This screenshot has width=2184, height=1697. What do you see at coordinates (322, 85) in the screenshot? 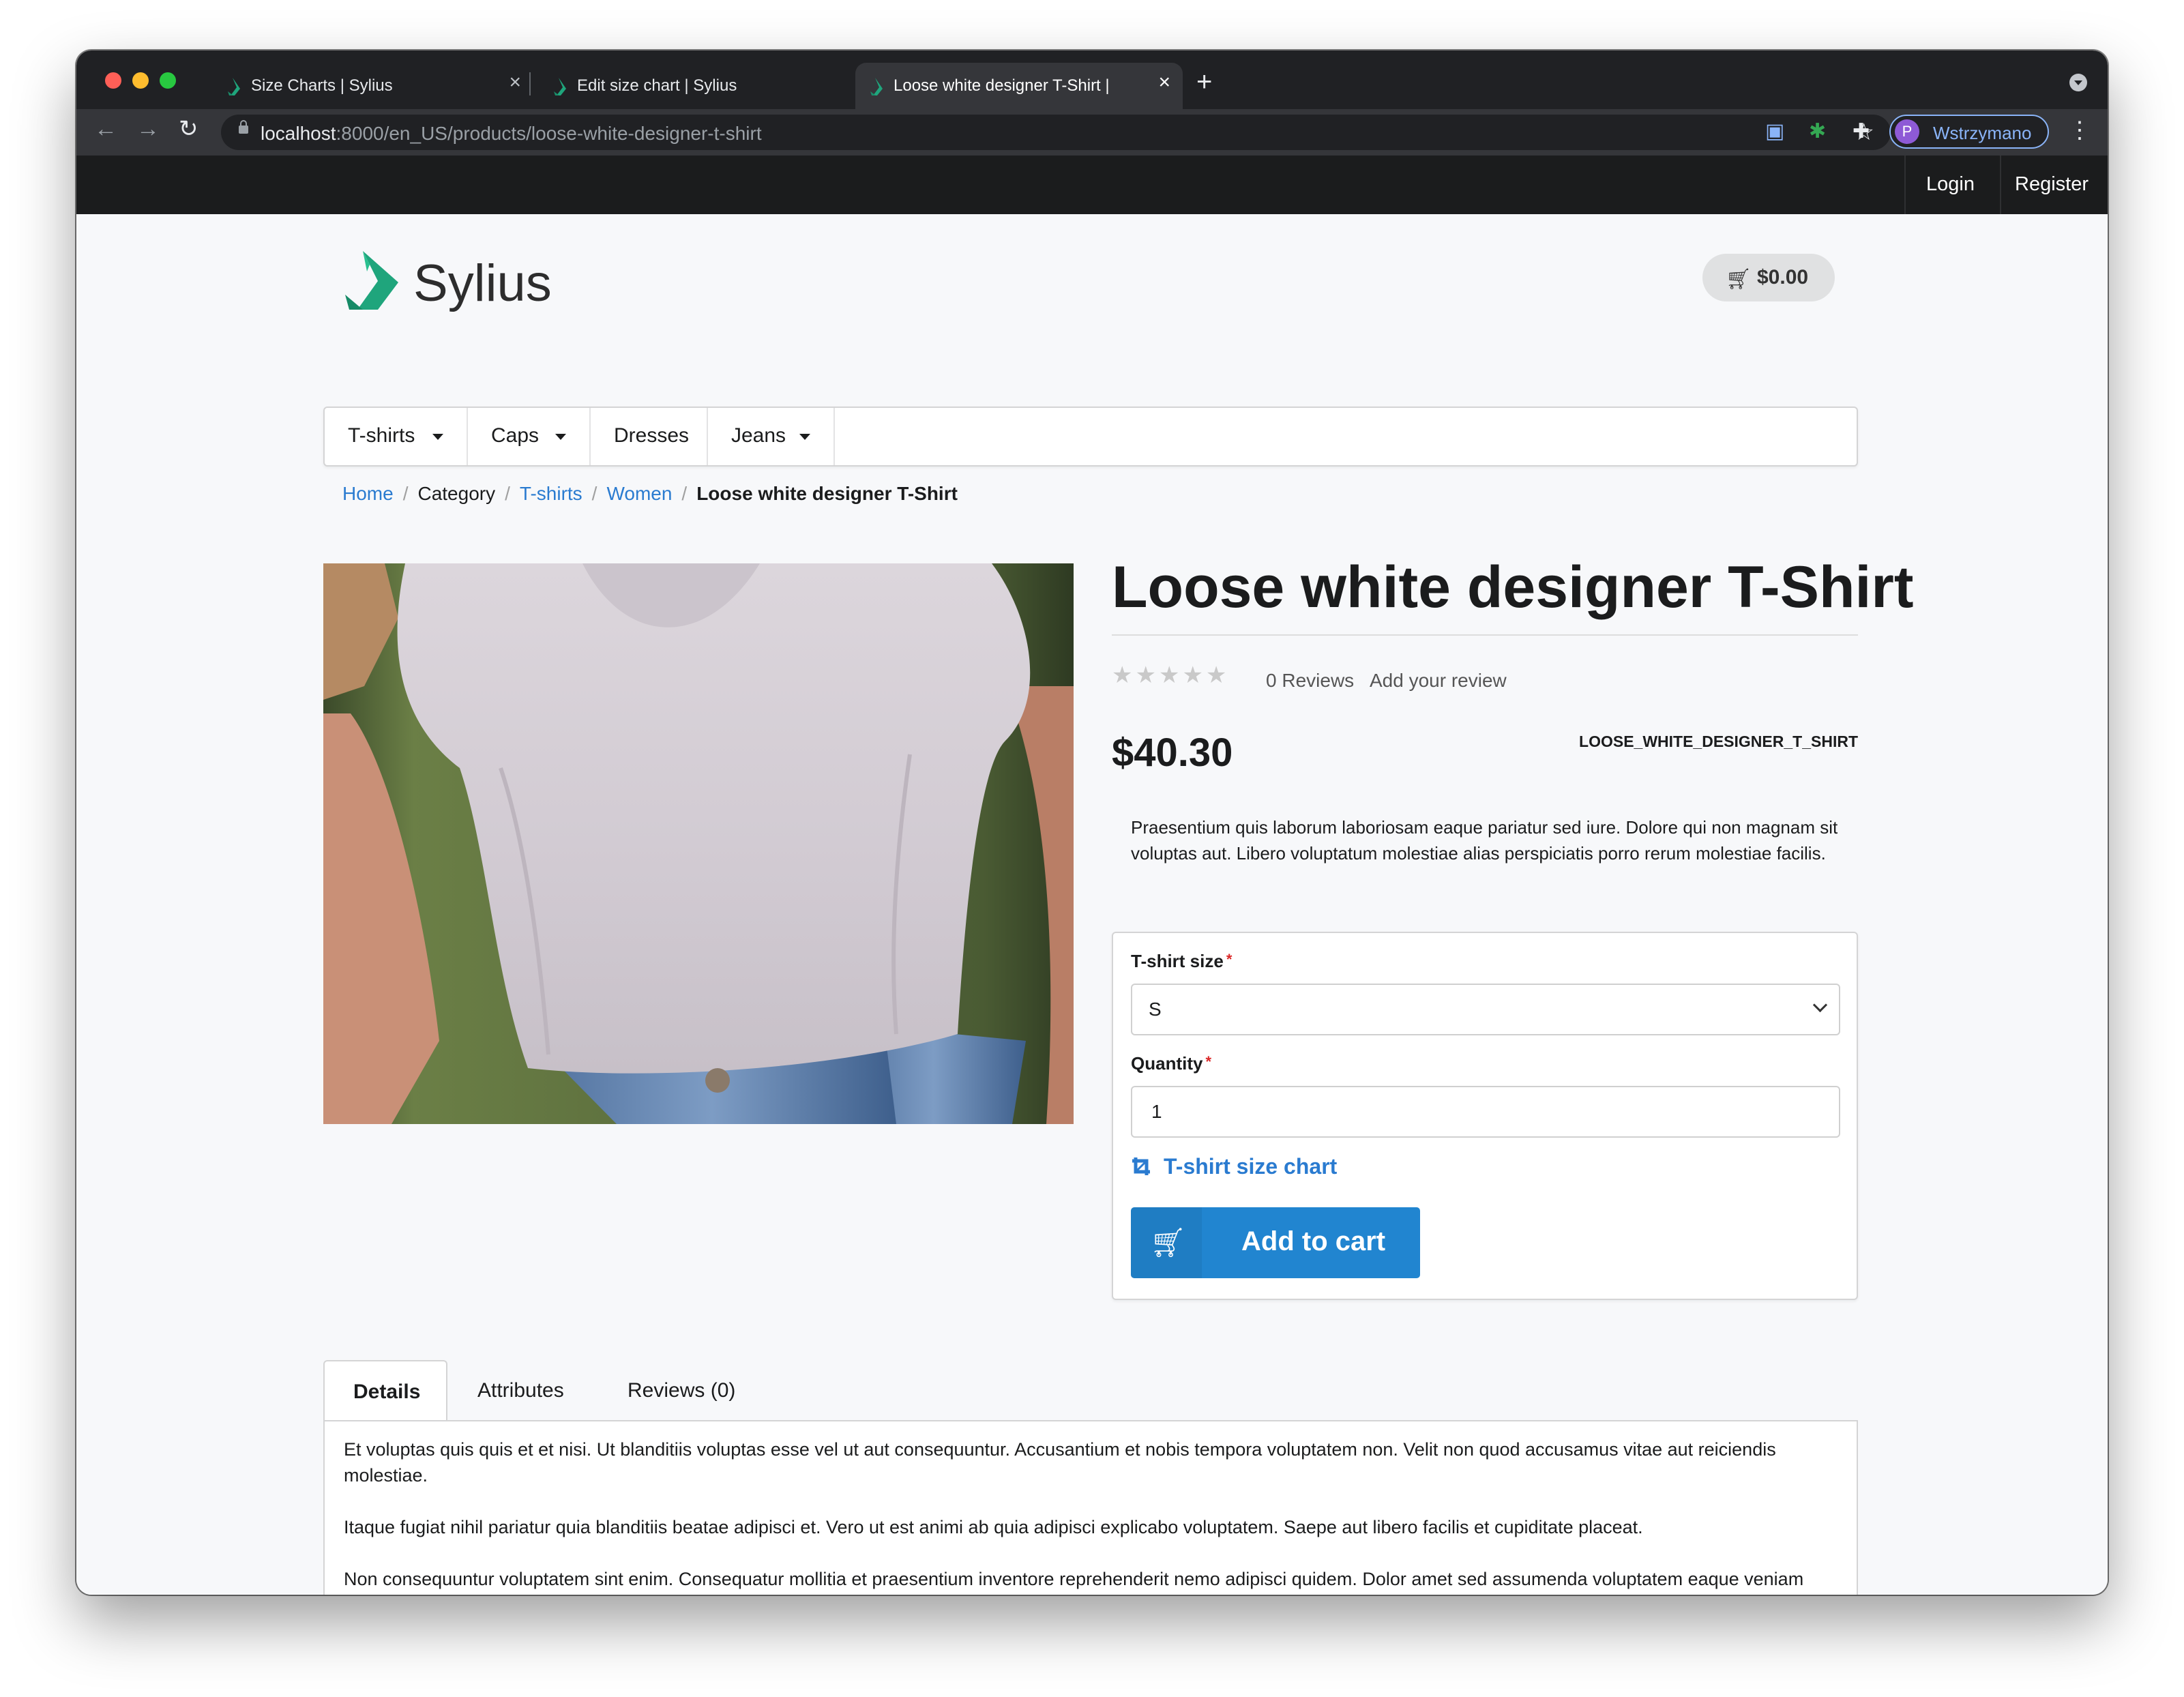
I see `tab-title: Size Charts | Sylius` at bounding box center [322, 85].